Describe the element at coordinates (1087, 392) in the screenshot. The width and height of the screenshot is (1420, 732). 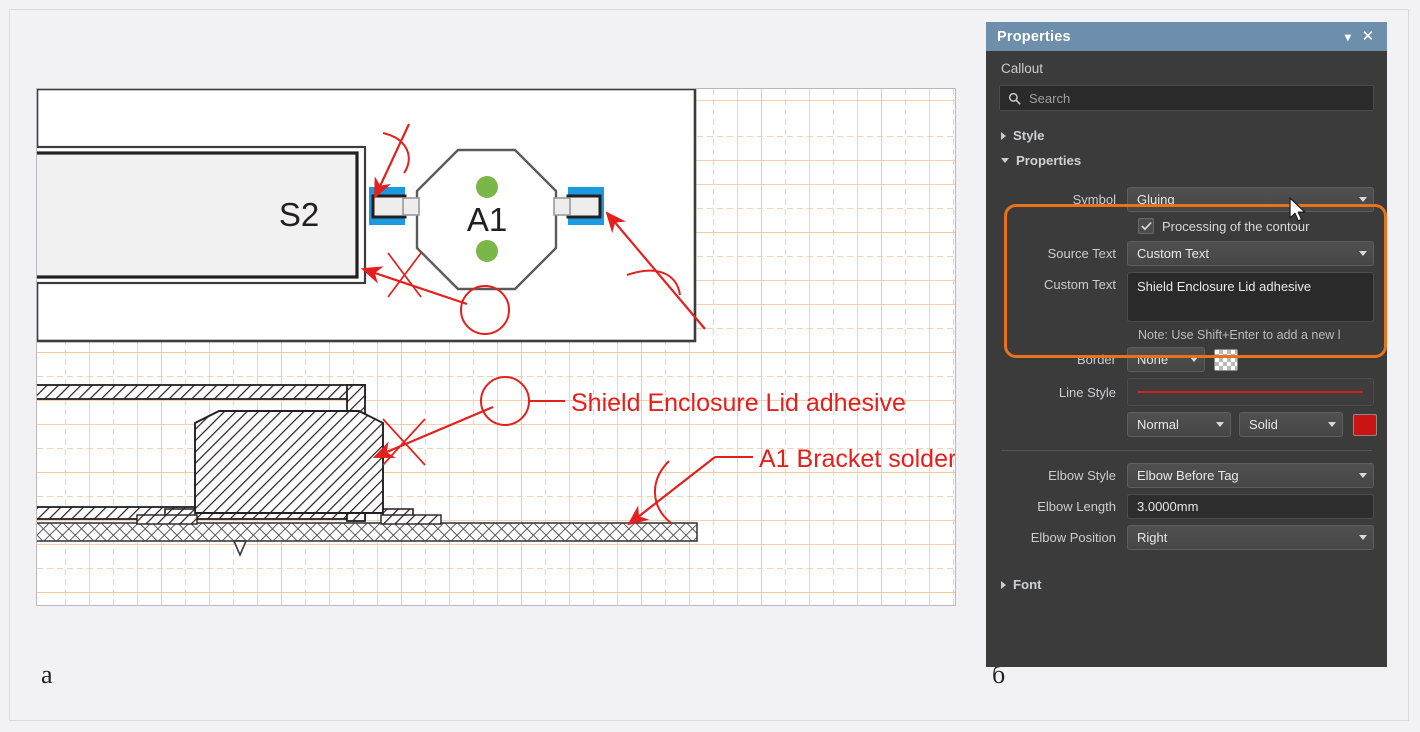
I see `line-style-label: Line Style` at that location.